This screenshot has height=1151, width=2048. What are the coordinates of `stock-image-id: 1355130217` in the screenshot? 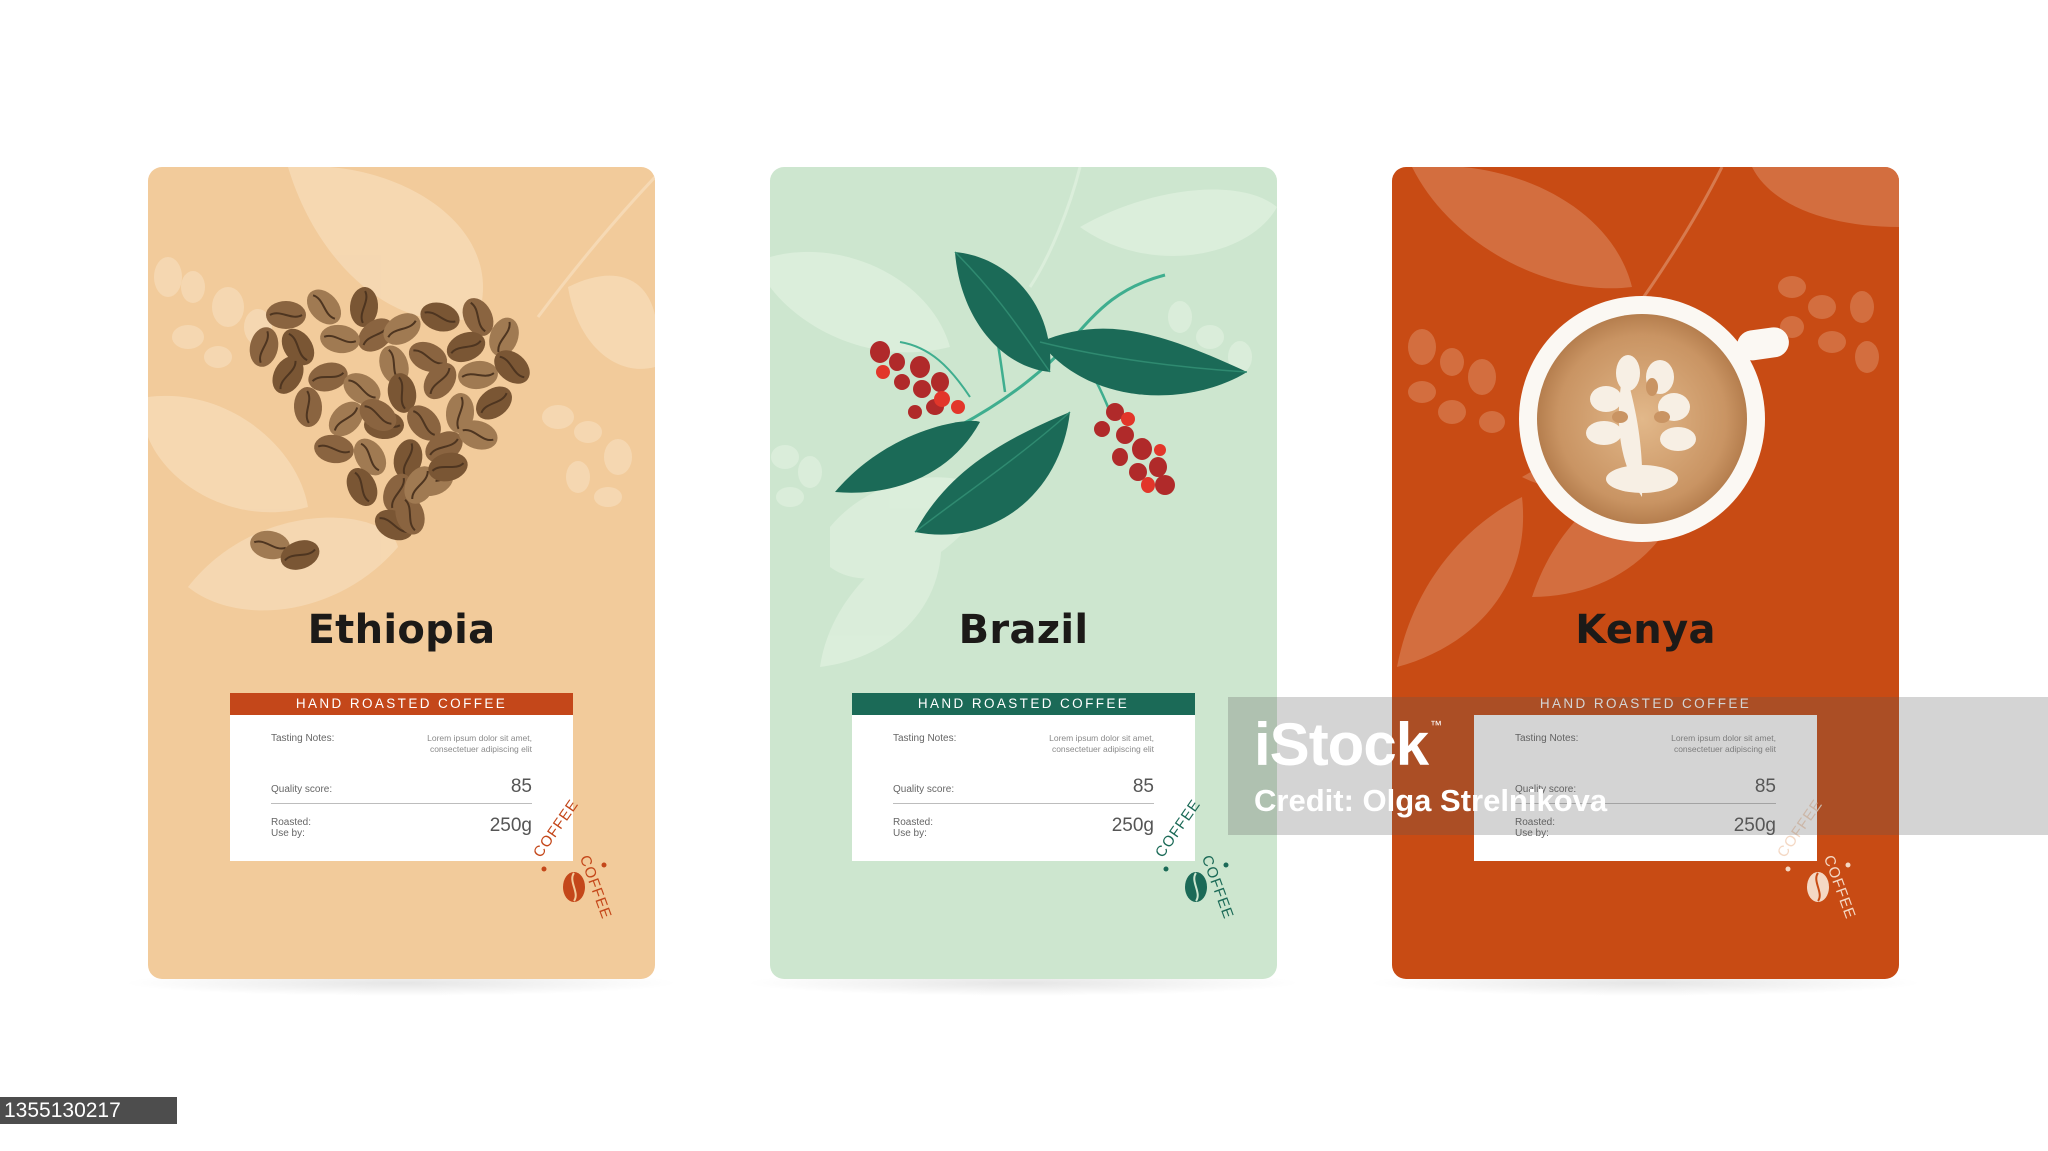 It's located at (88, 1110).